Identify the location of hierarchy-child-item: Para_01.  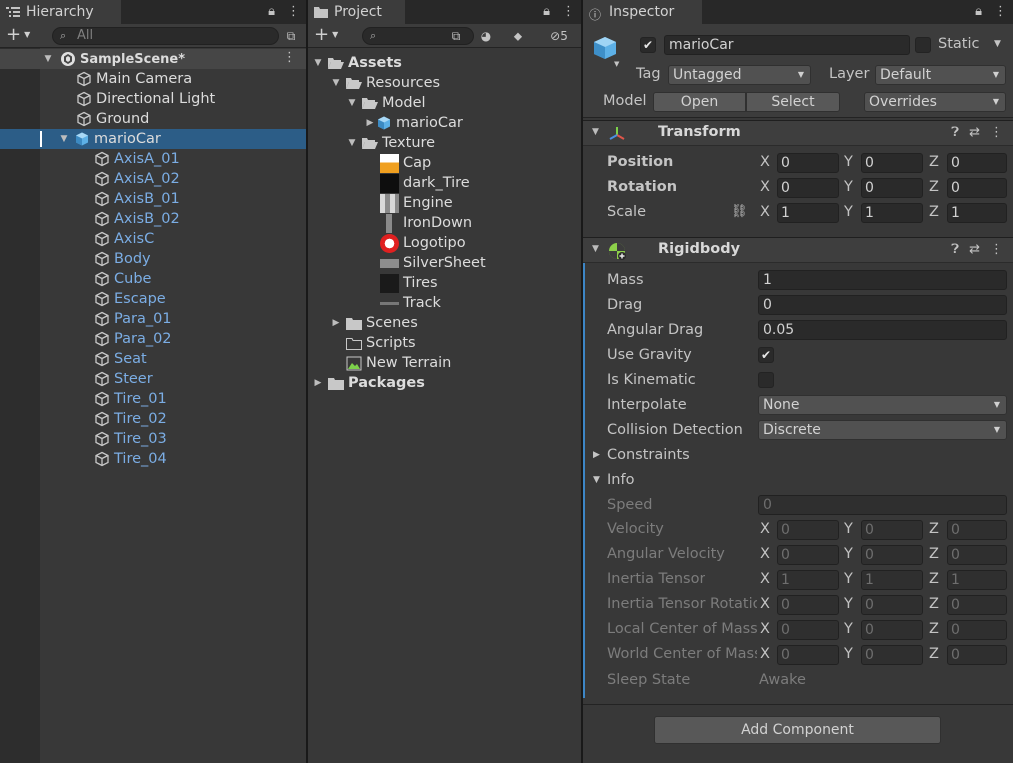
(153, 319).